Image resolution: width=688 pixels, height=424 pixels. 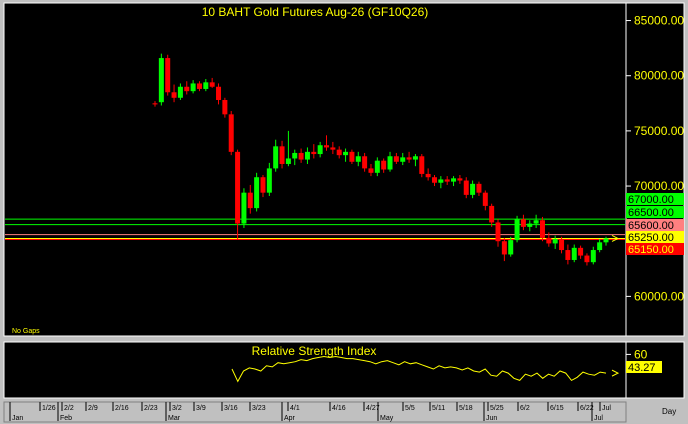 I want to click on date-tick-label: 4/16, so click(x=339, y=408).